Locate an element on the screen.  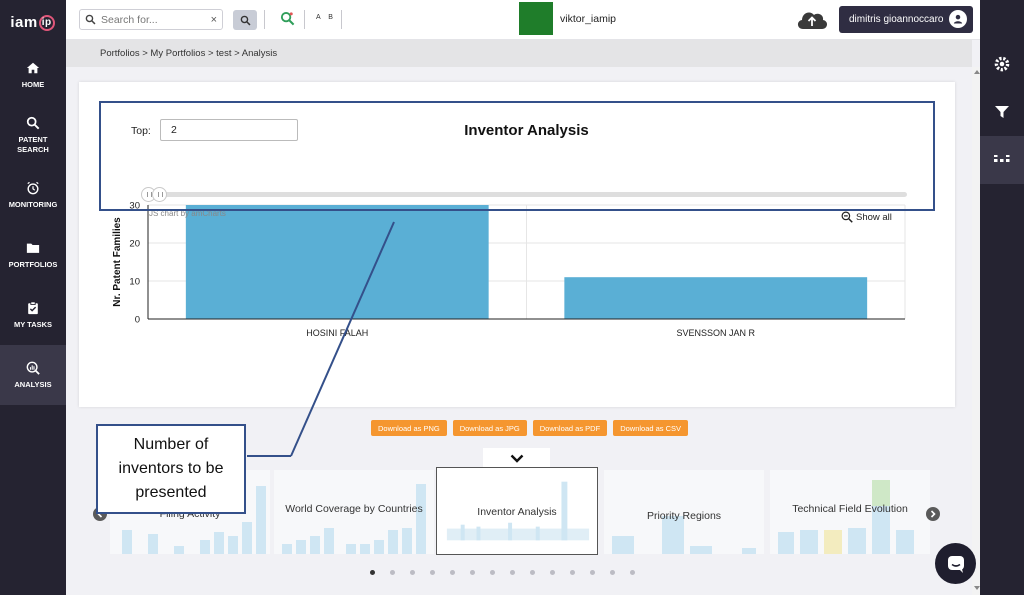
filter-button is located at coordinates (1002, 112).